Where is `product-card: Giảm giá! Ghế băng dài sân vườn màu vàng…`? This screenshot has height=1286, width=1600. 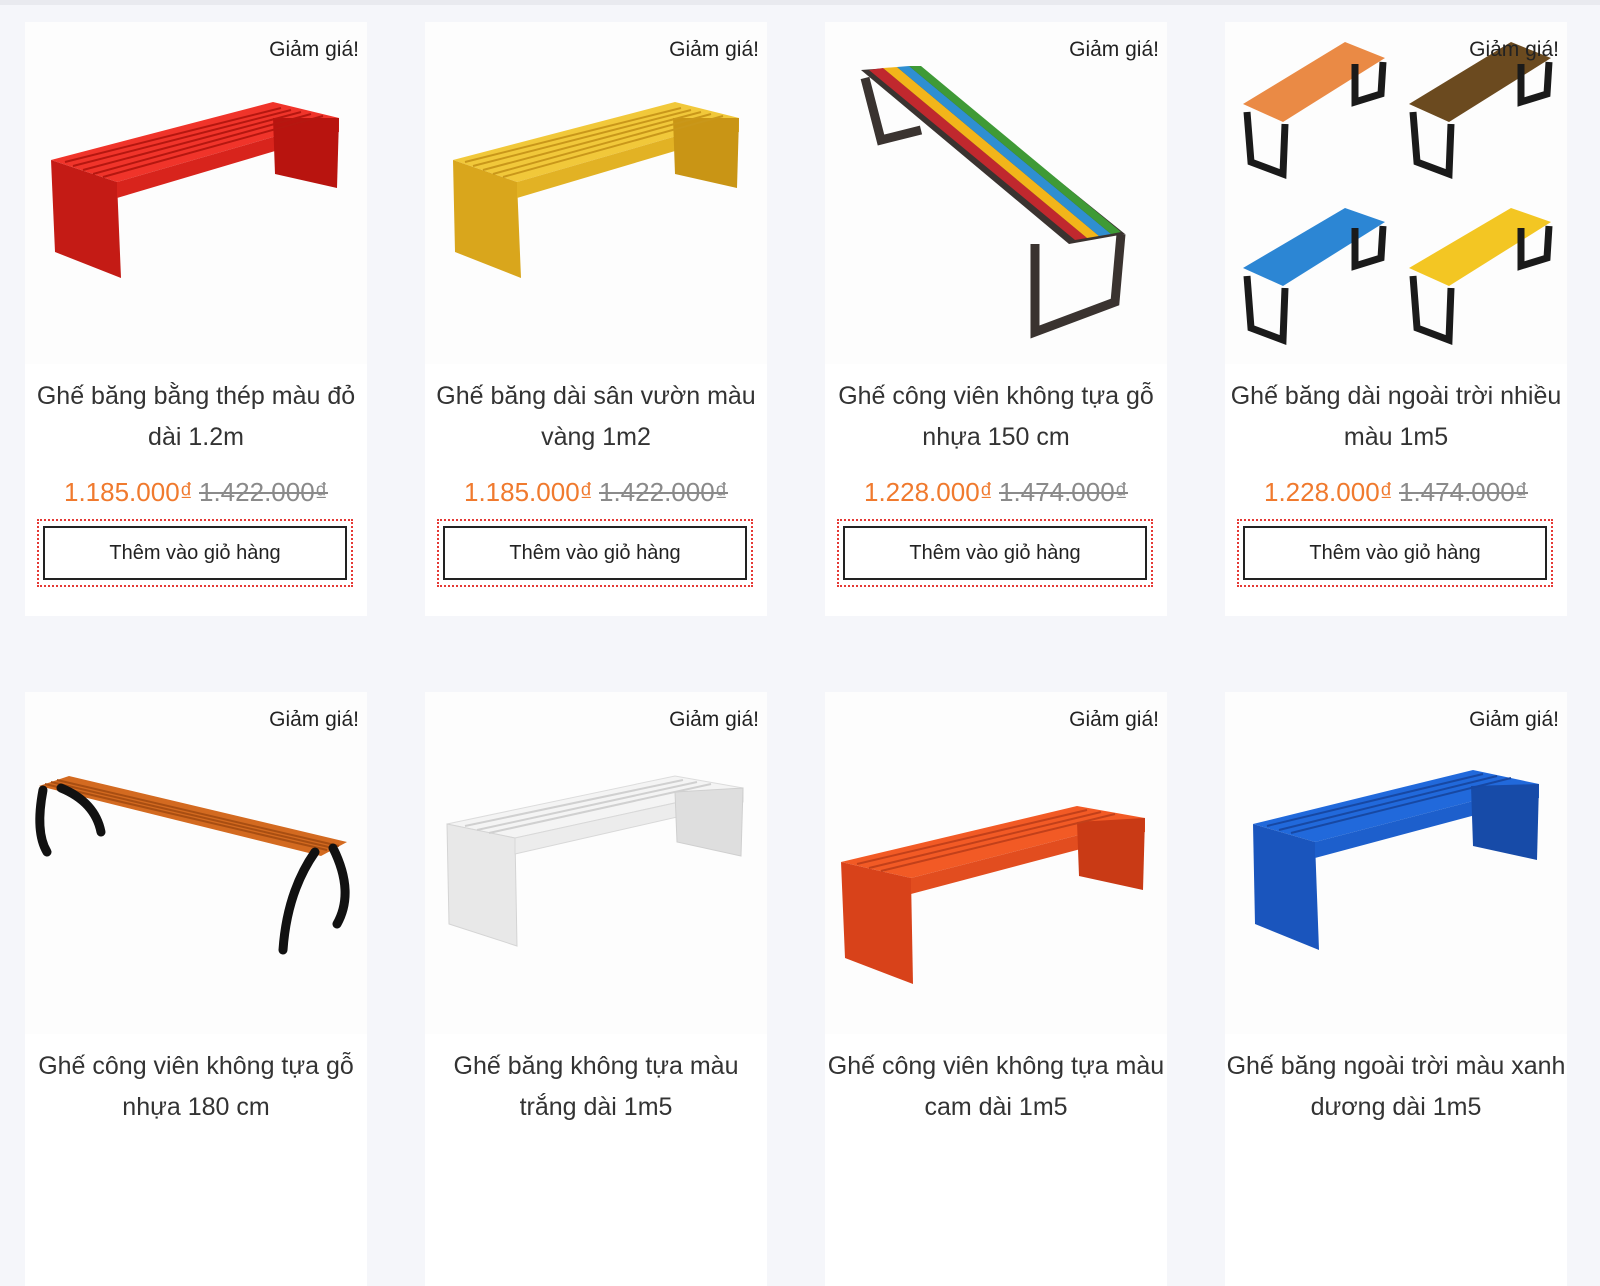
product-card: Giảm giá! Ghế băng dài sân vườn màu vàng… is located at coordinates (596, 319).